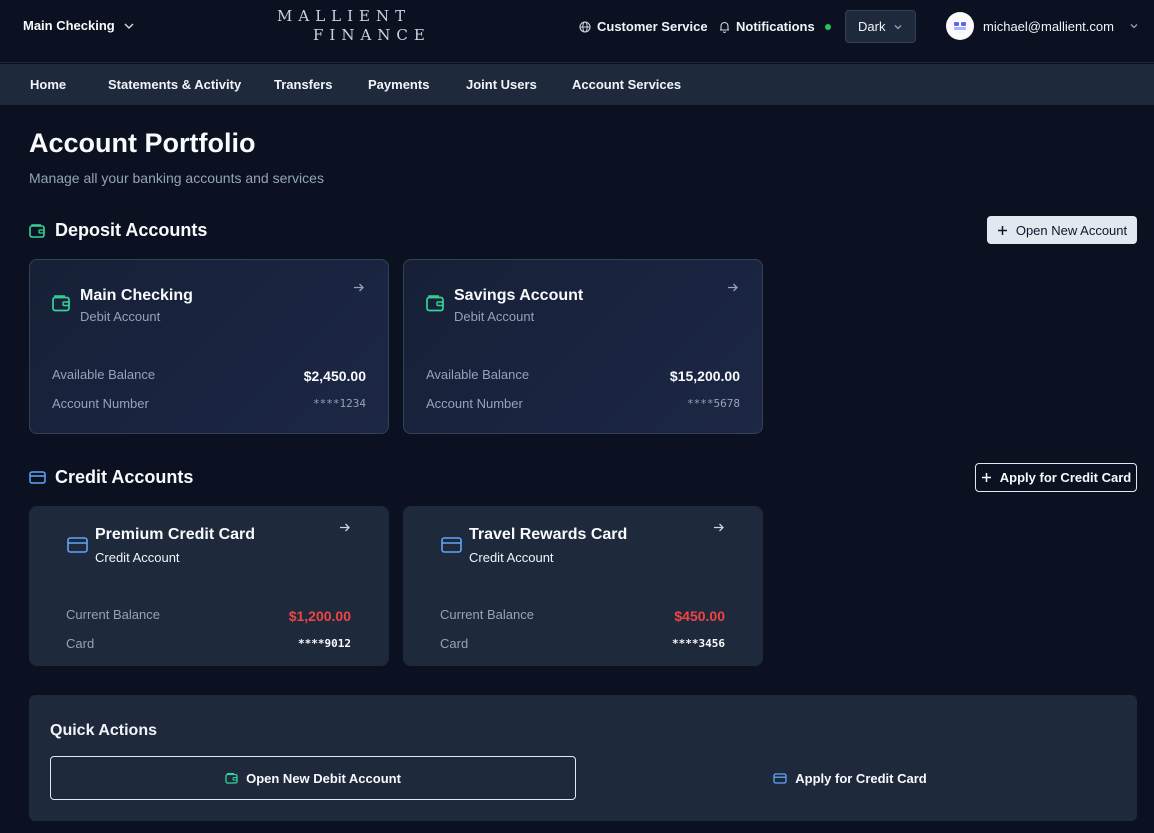 This screenshot has width=1154, height=833. I want to click on account-switcher: Main Checking, so click(79, 25).